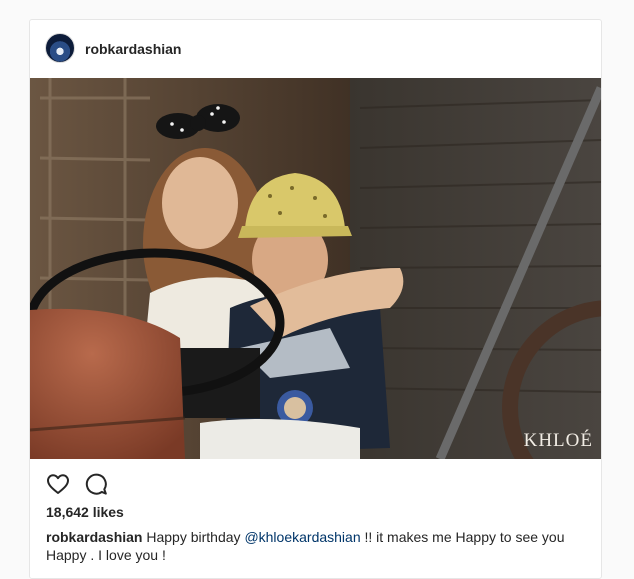 This screenshot has height=579, width=634. I want to click on post-author-username: robkardashian, so click(133, 49).